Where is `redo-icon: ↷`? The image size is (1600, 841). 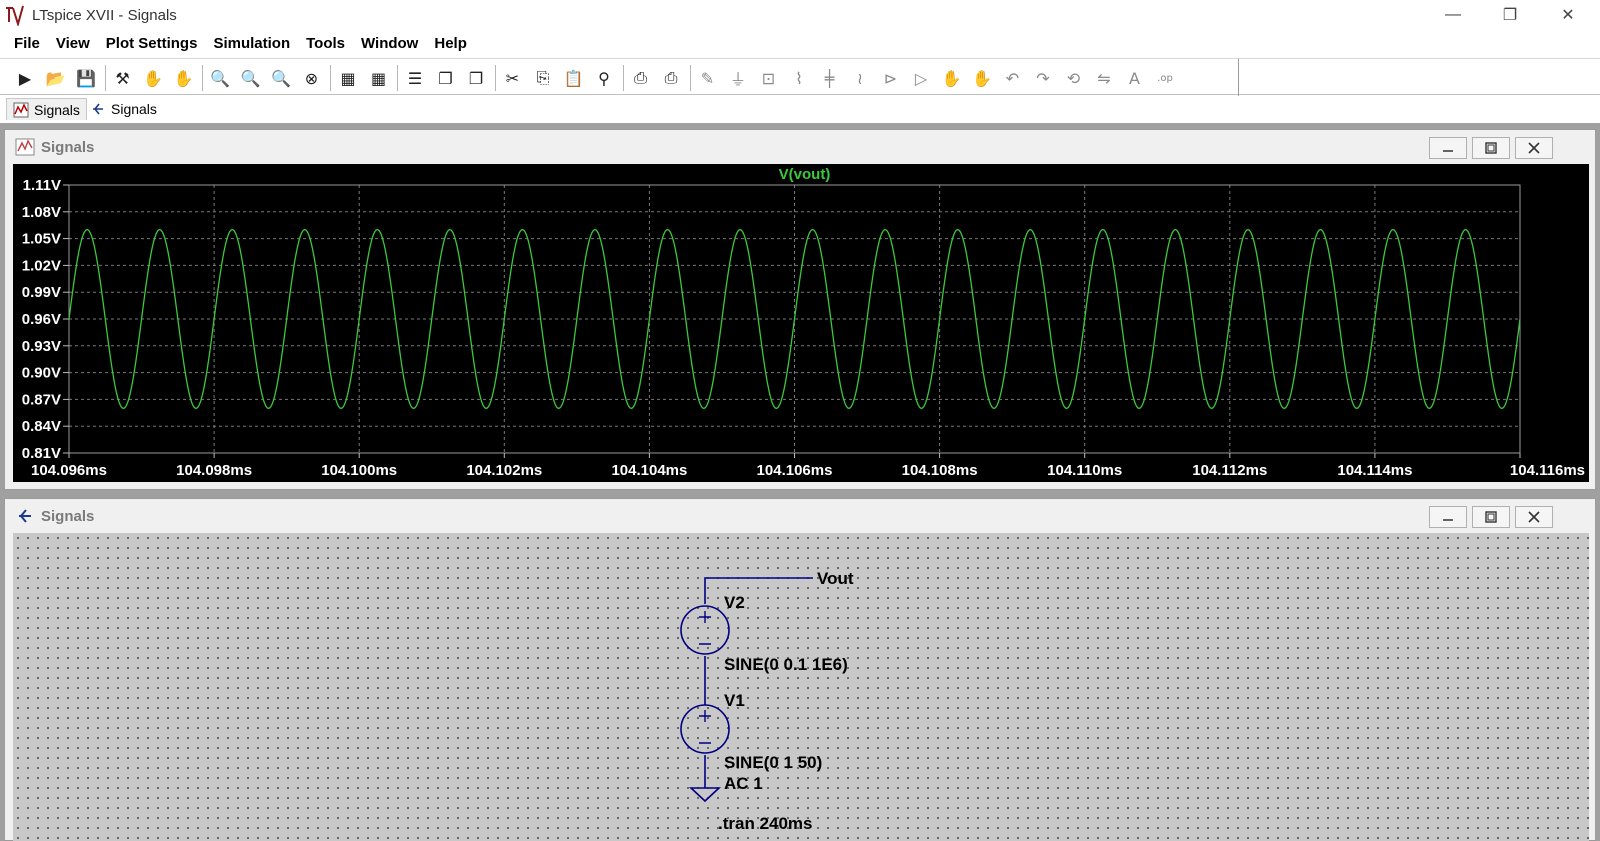
redo-icon: ↷ is located at coordinates (1043, 78).